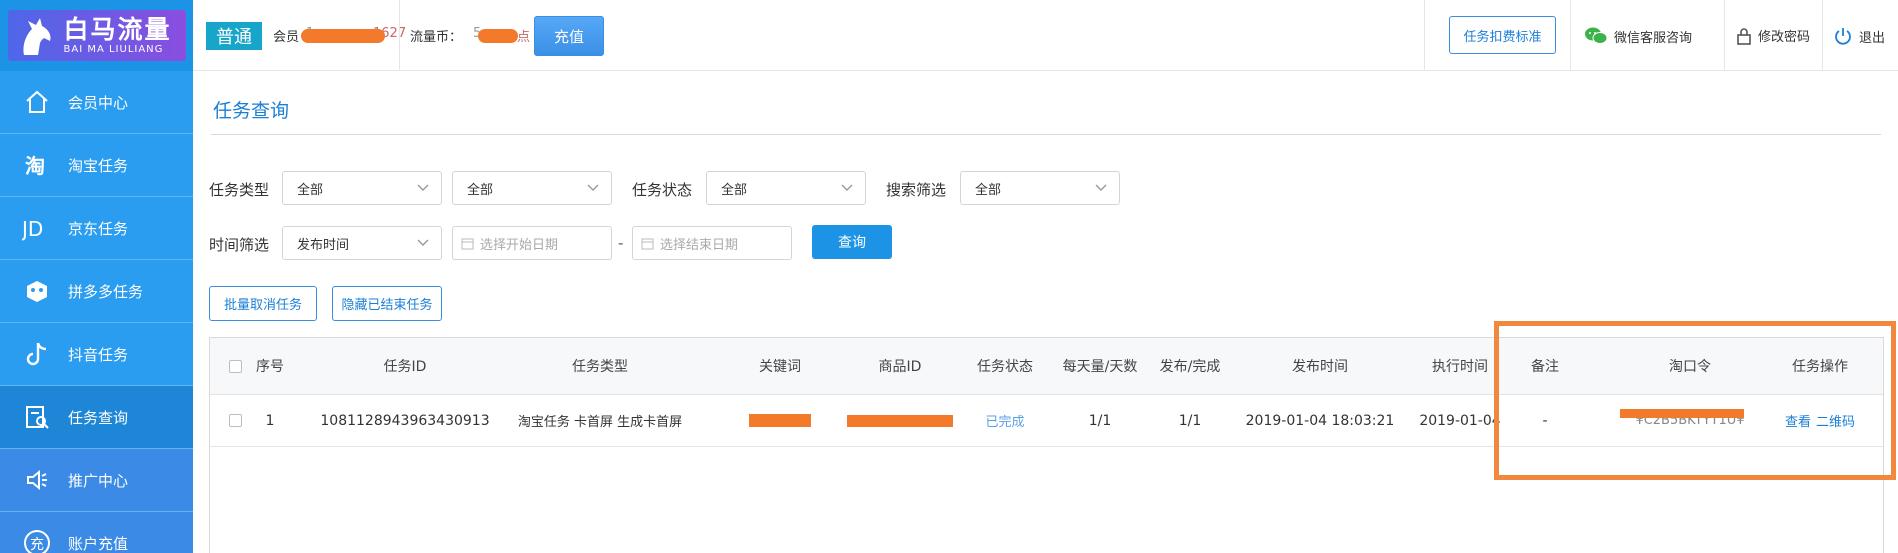  What do you see at coordinates (1596, 36) in the screenshot?
I see `wechat-icon` at bounding box center [1596, 36].